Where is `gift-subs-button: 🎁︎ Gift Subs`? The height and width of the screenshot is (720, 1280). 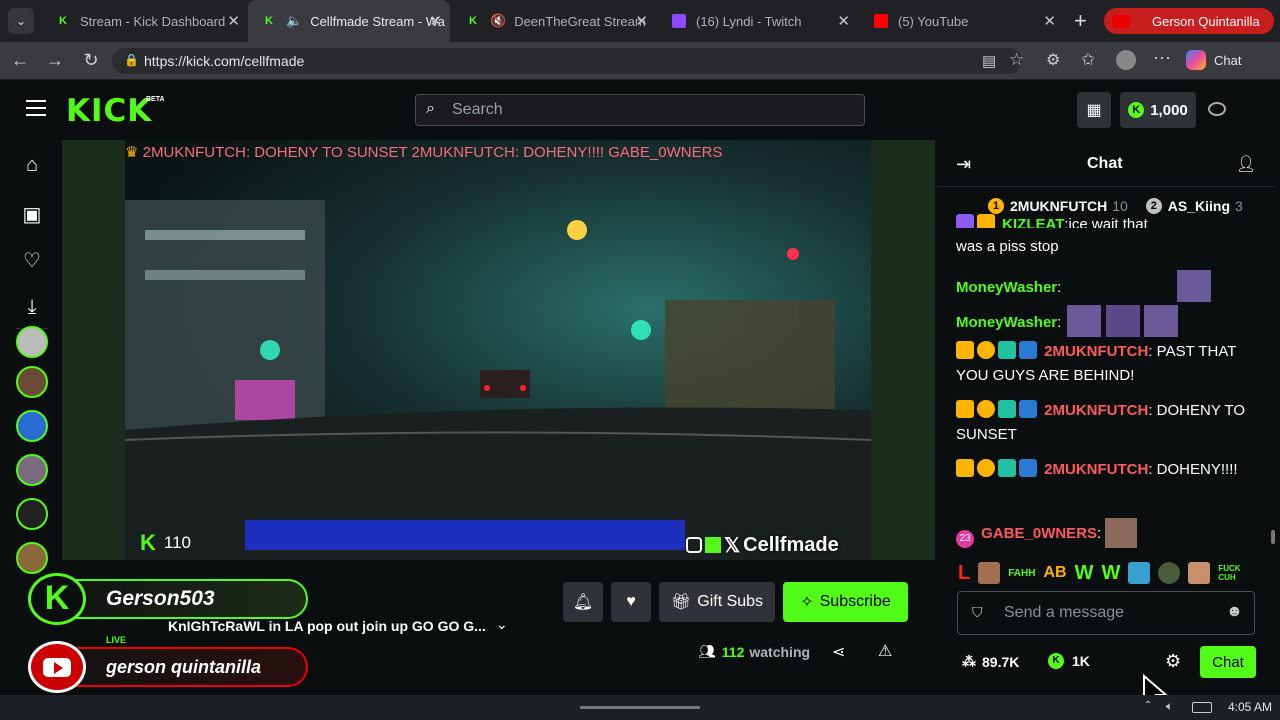 gift-subs-button: 🎁︎ Gift Subs is located at coordinates (717, 602).